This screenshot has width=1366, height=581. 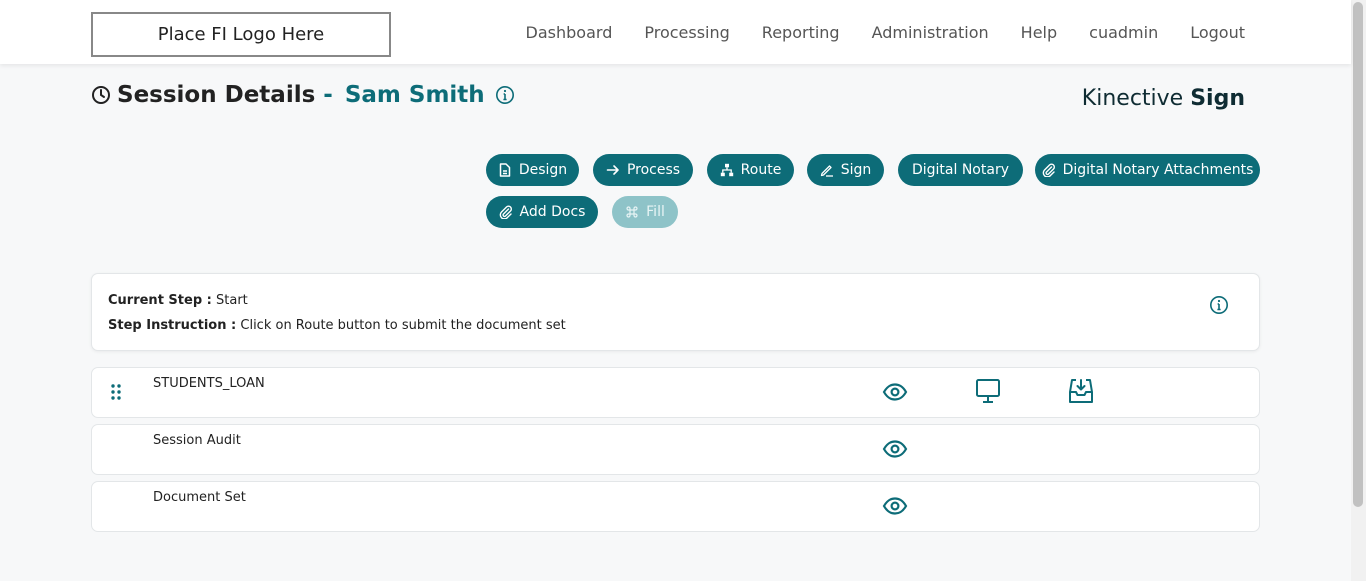 I want to click on nav-processing: Processing, so click(x=686, y=32).